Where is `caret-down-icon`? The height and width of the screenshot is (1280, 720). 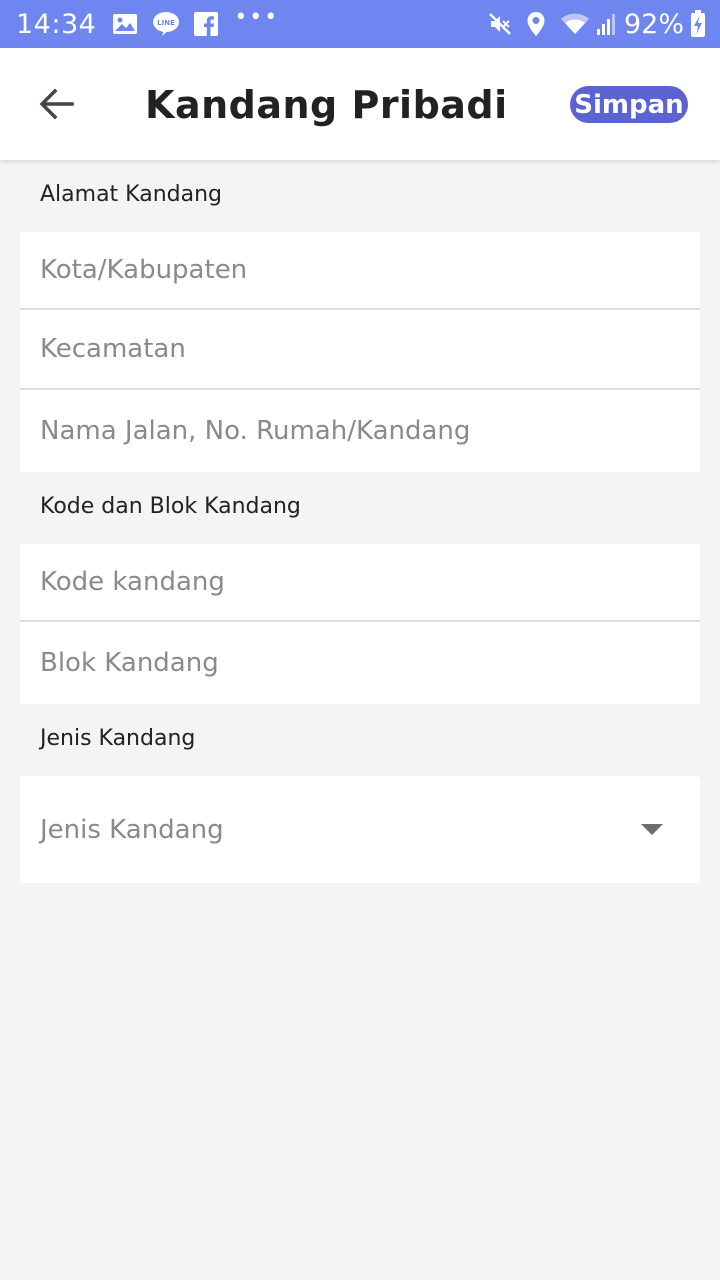
caret-down-icon is located at coordinates (652, 829).